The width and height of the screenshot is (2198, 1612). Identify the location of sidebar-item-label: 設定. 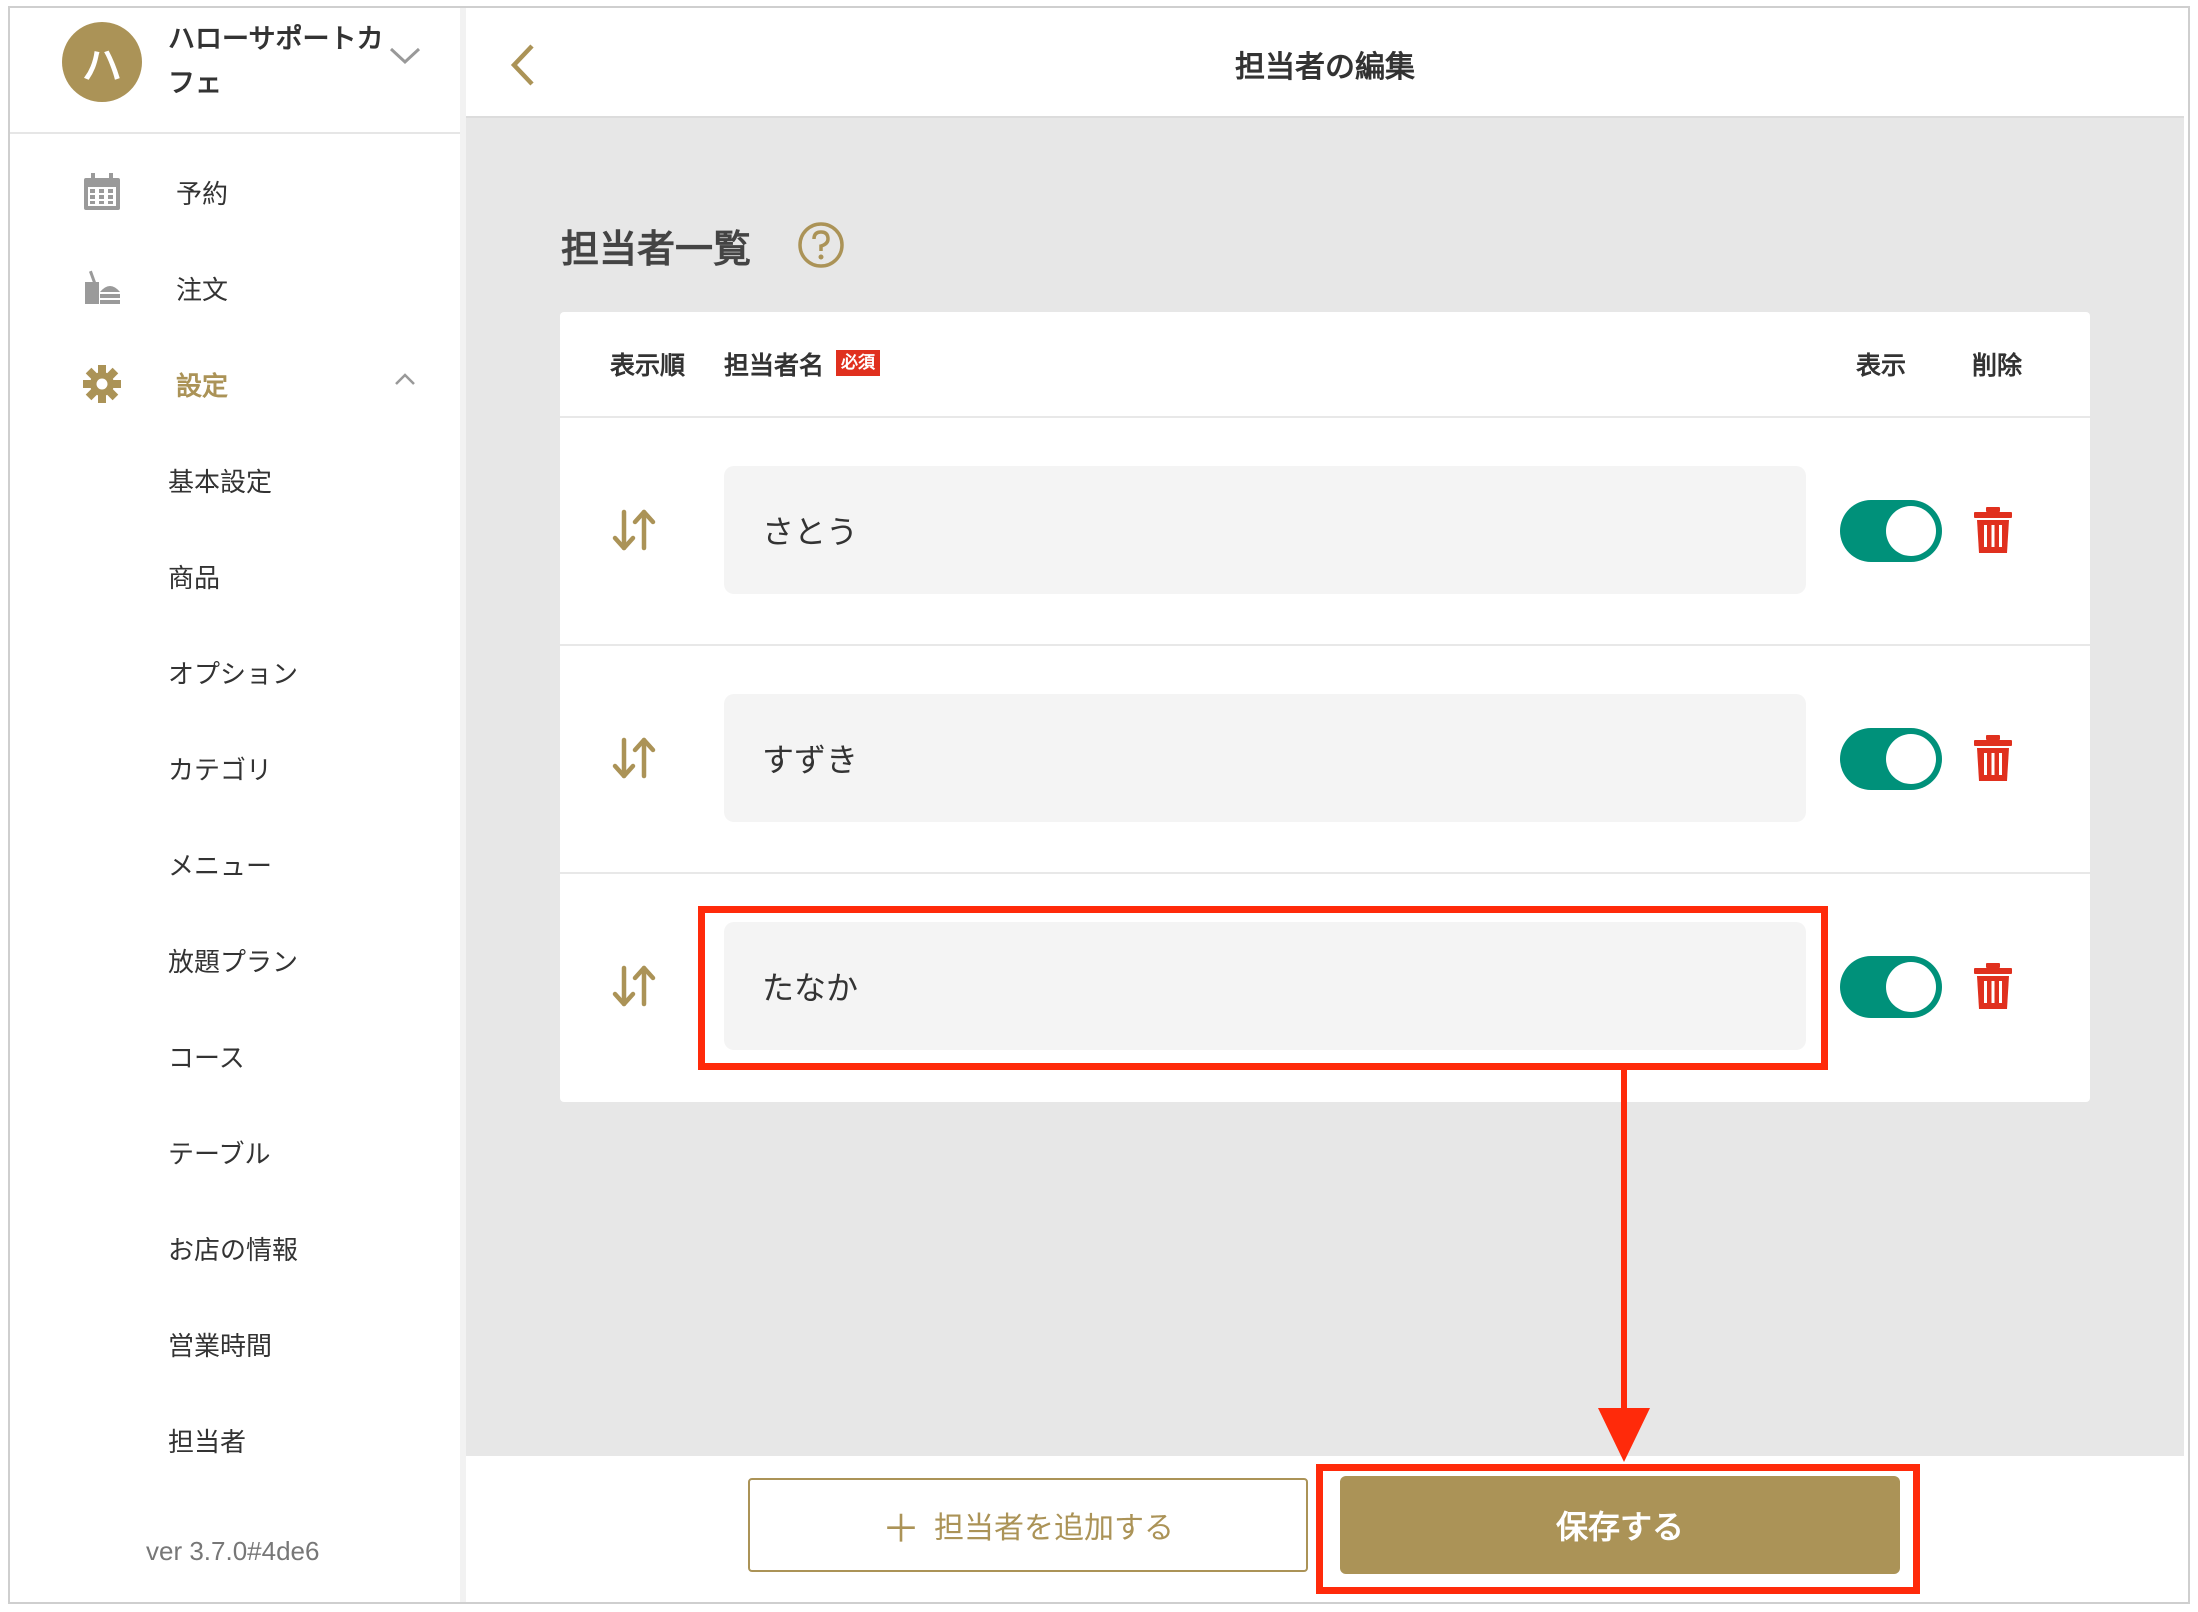
(202, 386).